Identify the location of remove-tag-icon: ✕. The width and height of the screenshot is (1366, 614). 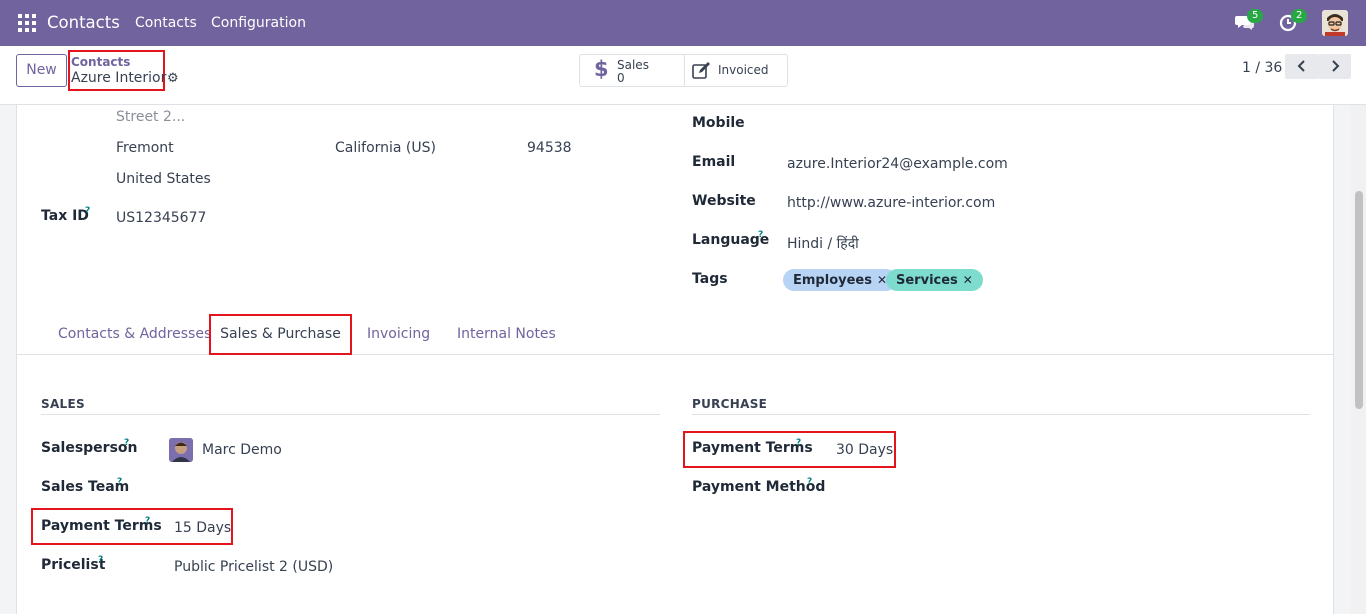
(968, 280).